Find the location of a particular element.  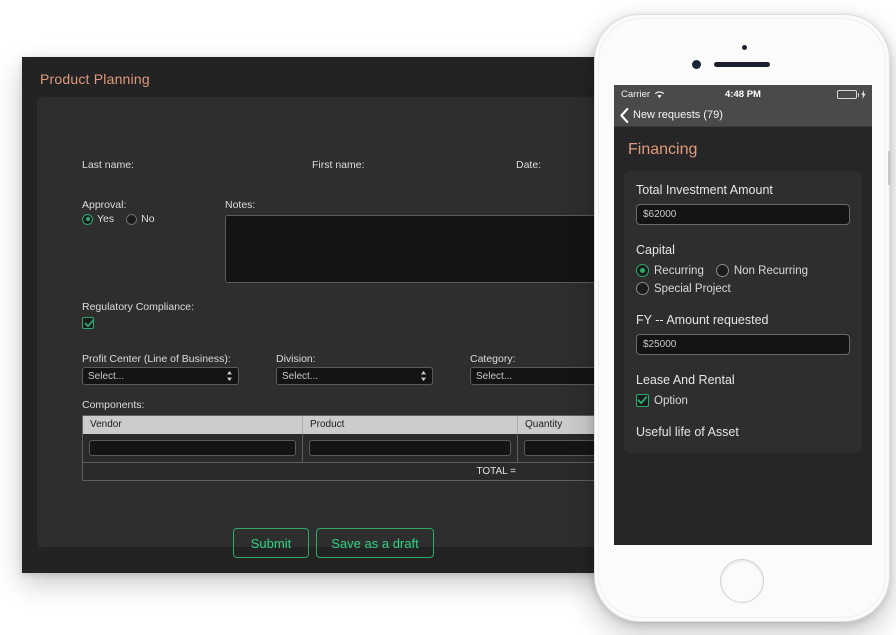

category-label: Category: is located at coordinates (493, 359).